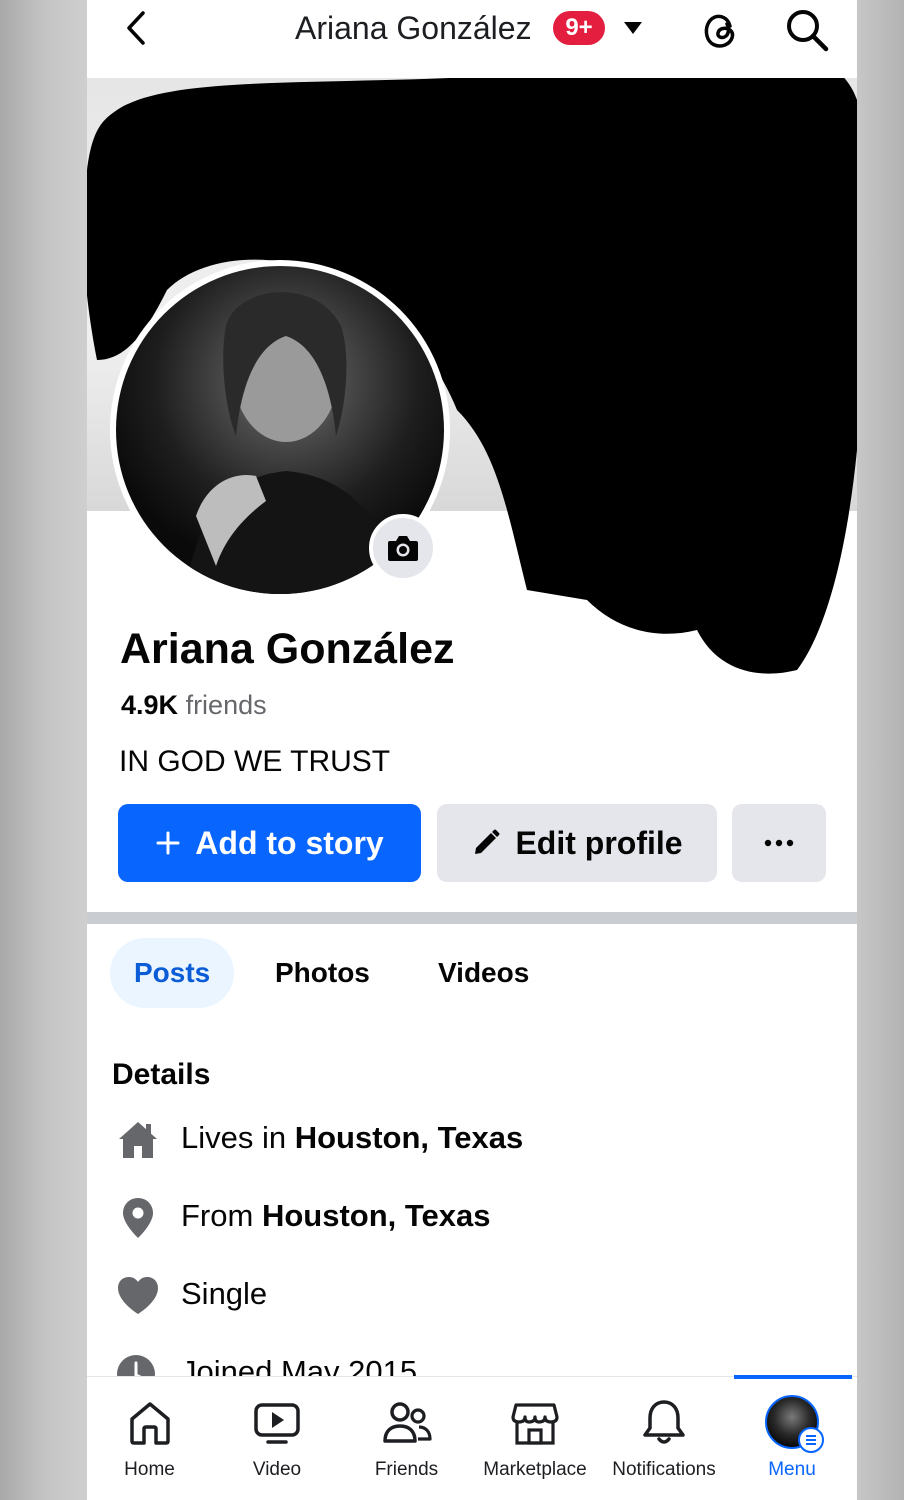 The image size is (904, 1500). I want to click on detail-text: Lives in Houston, Texas, so click(352, 1137).